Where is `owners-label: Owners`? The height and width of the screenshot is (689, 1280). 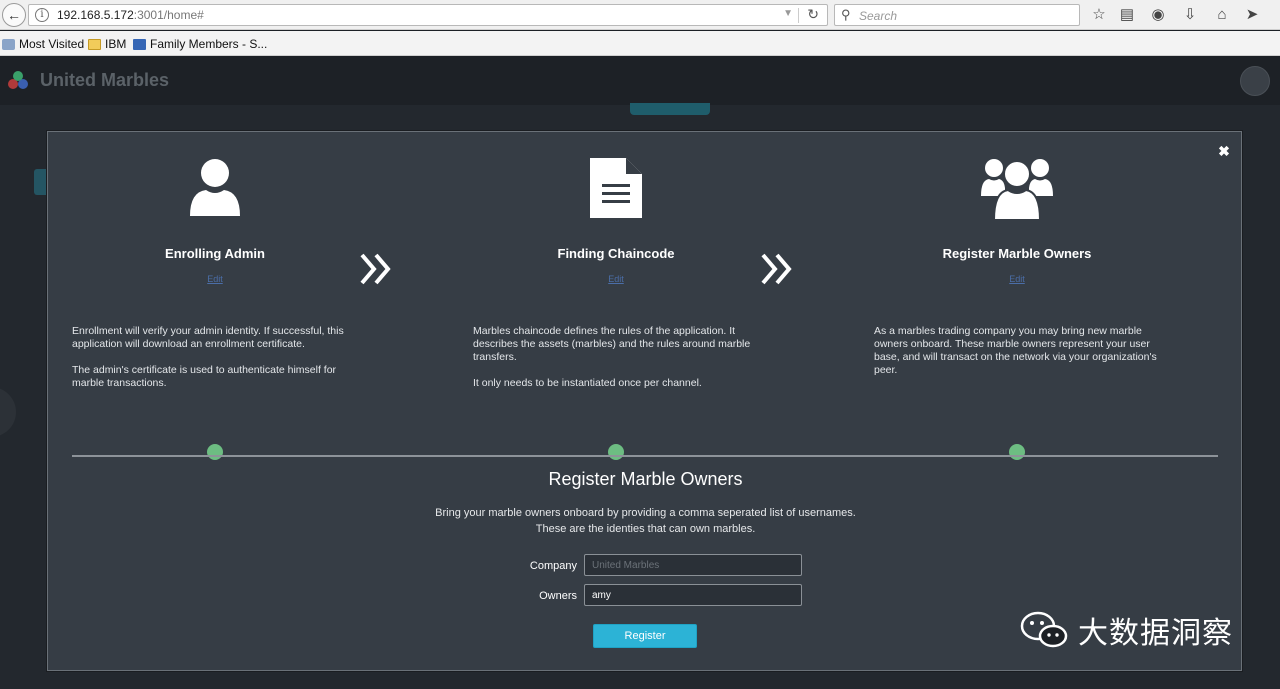
owners-label: Owners is located at coordinates (558, 596).